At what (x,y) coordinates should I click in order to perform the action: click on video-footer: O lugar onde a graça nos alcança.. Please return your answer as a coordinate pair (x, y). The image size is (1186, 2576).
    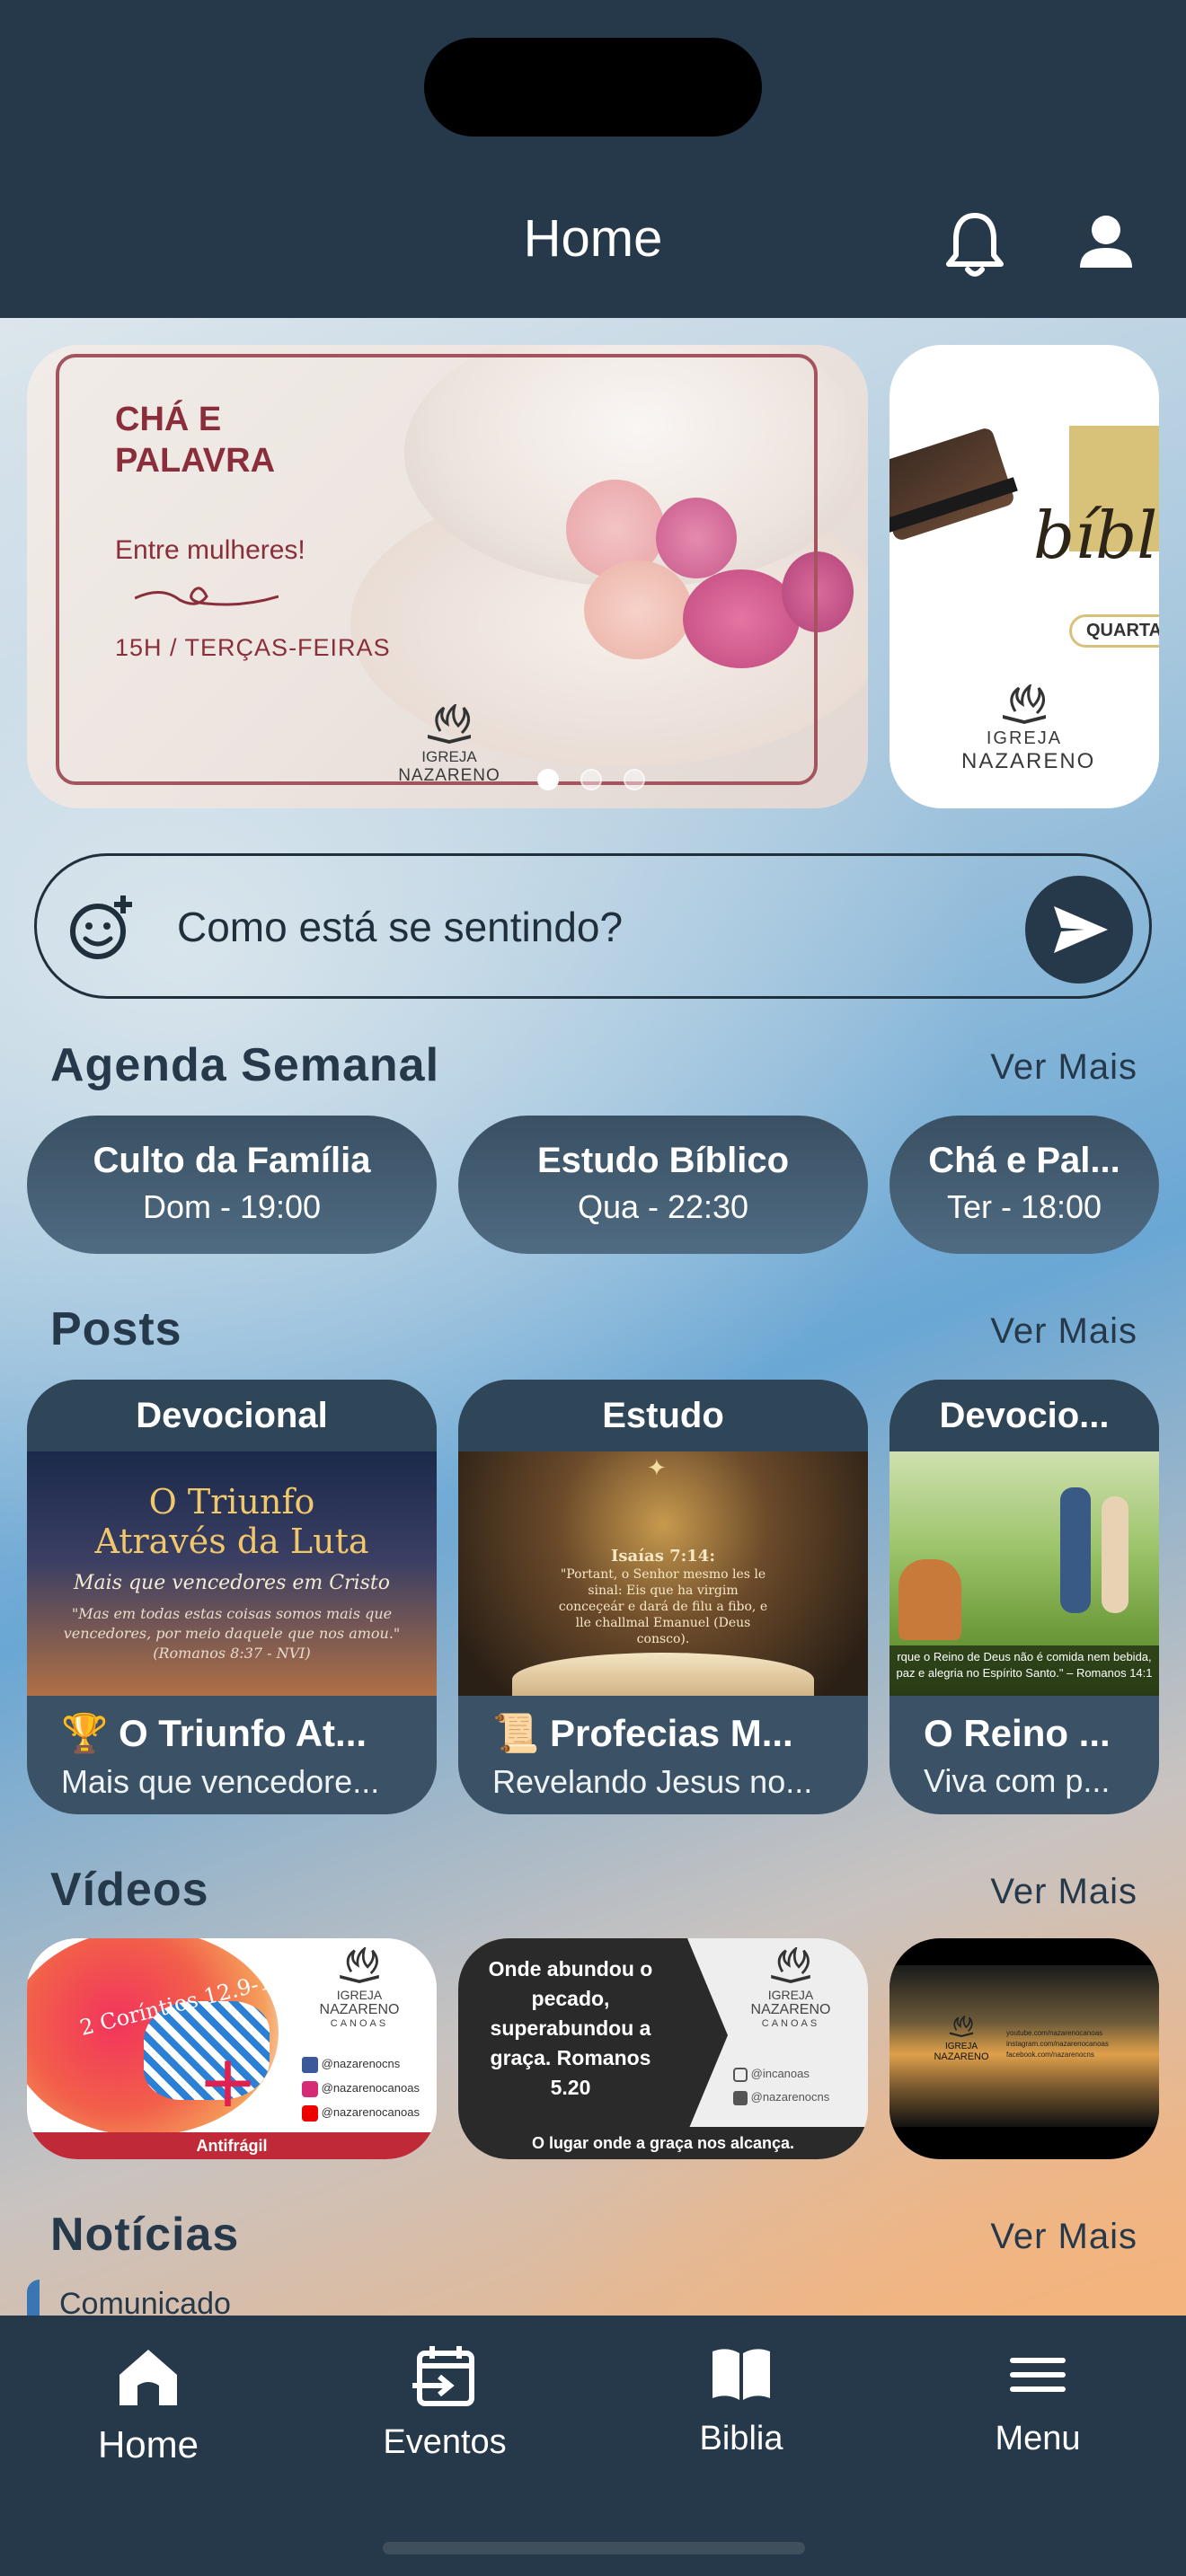
    Looking at the image, I should click on (663, 2143).